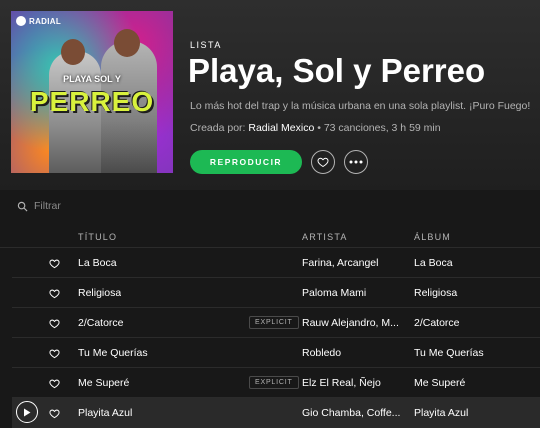 This screenshot has width=540, height=428. What do you see at coordinates (206, 45) in the screenshot?
I see `playlist-kind: LISTA` at bounding box center [206, 45].